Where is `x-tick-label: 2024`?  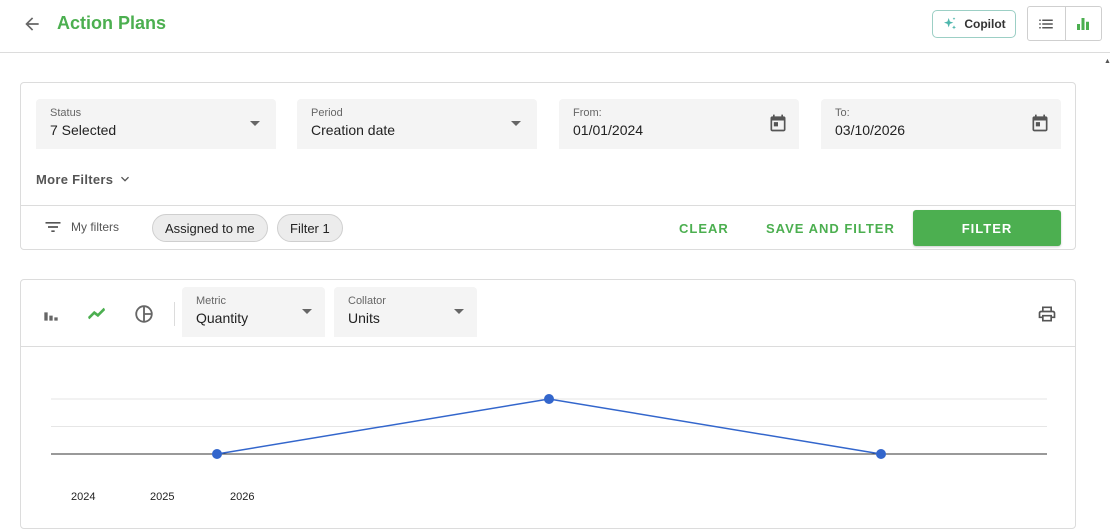
x-tick-label: 2024 is located at coordinates (83, 497).